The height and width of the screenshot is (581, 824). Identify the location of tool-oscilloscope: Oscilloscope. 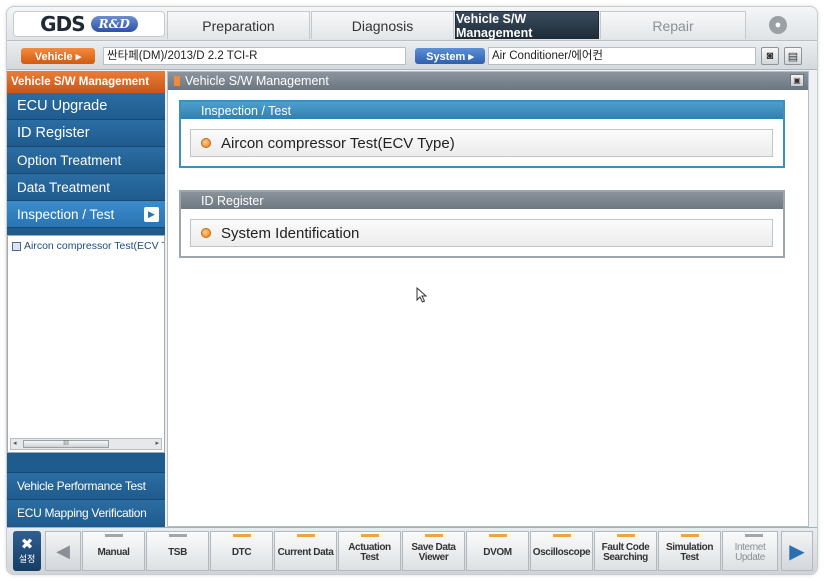
(561, 551).